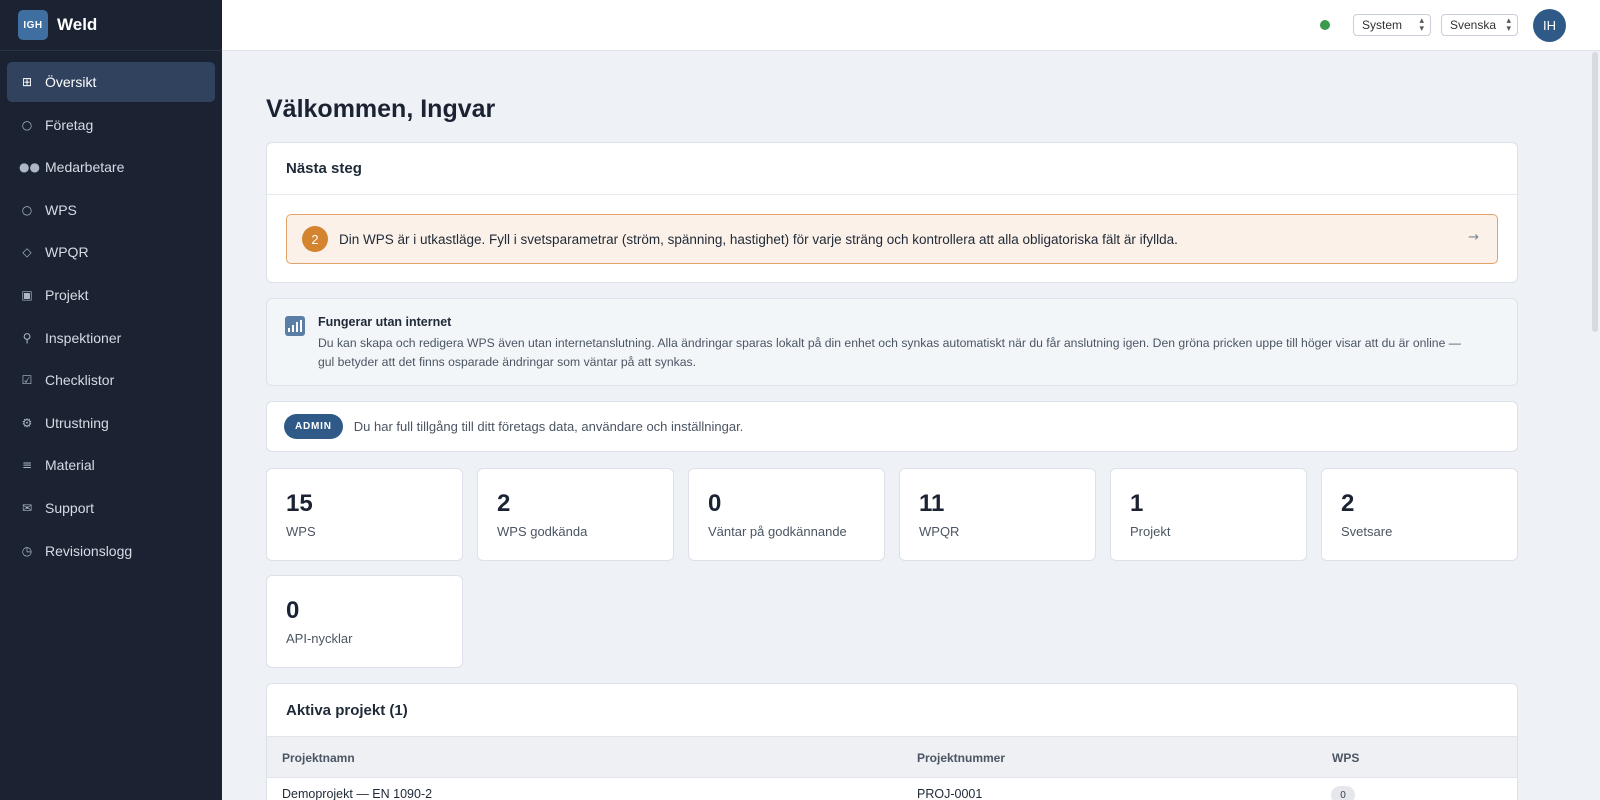  What do you see at coordinates (1549, 25) in the screenshot?
I see `avatar: IH` at bounding box center [1549, 25].